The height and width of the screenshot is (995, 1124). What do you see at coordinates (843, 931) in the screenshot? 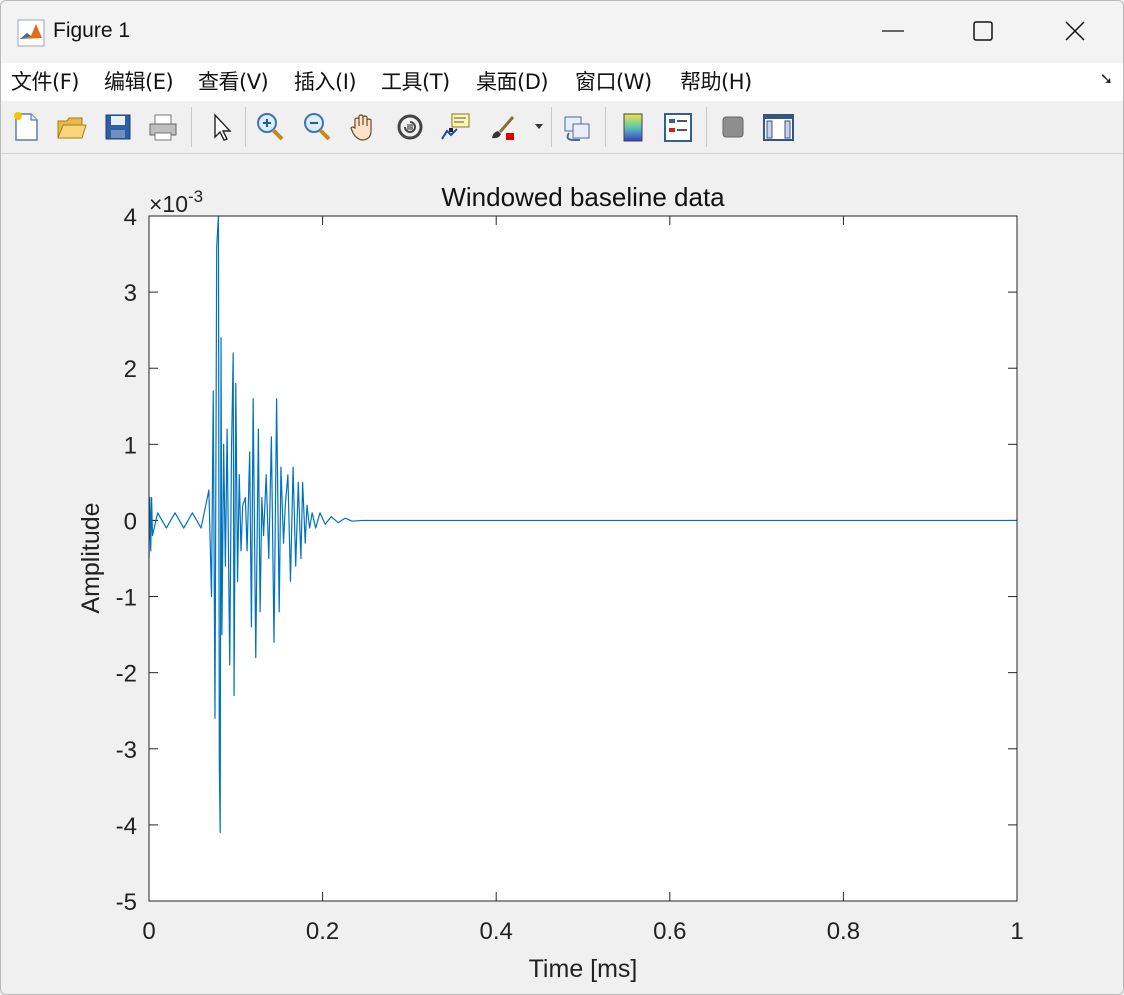
I see `x-tick-label: 0.8` at bounding box center [843, 931].